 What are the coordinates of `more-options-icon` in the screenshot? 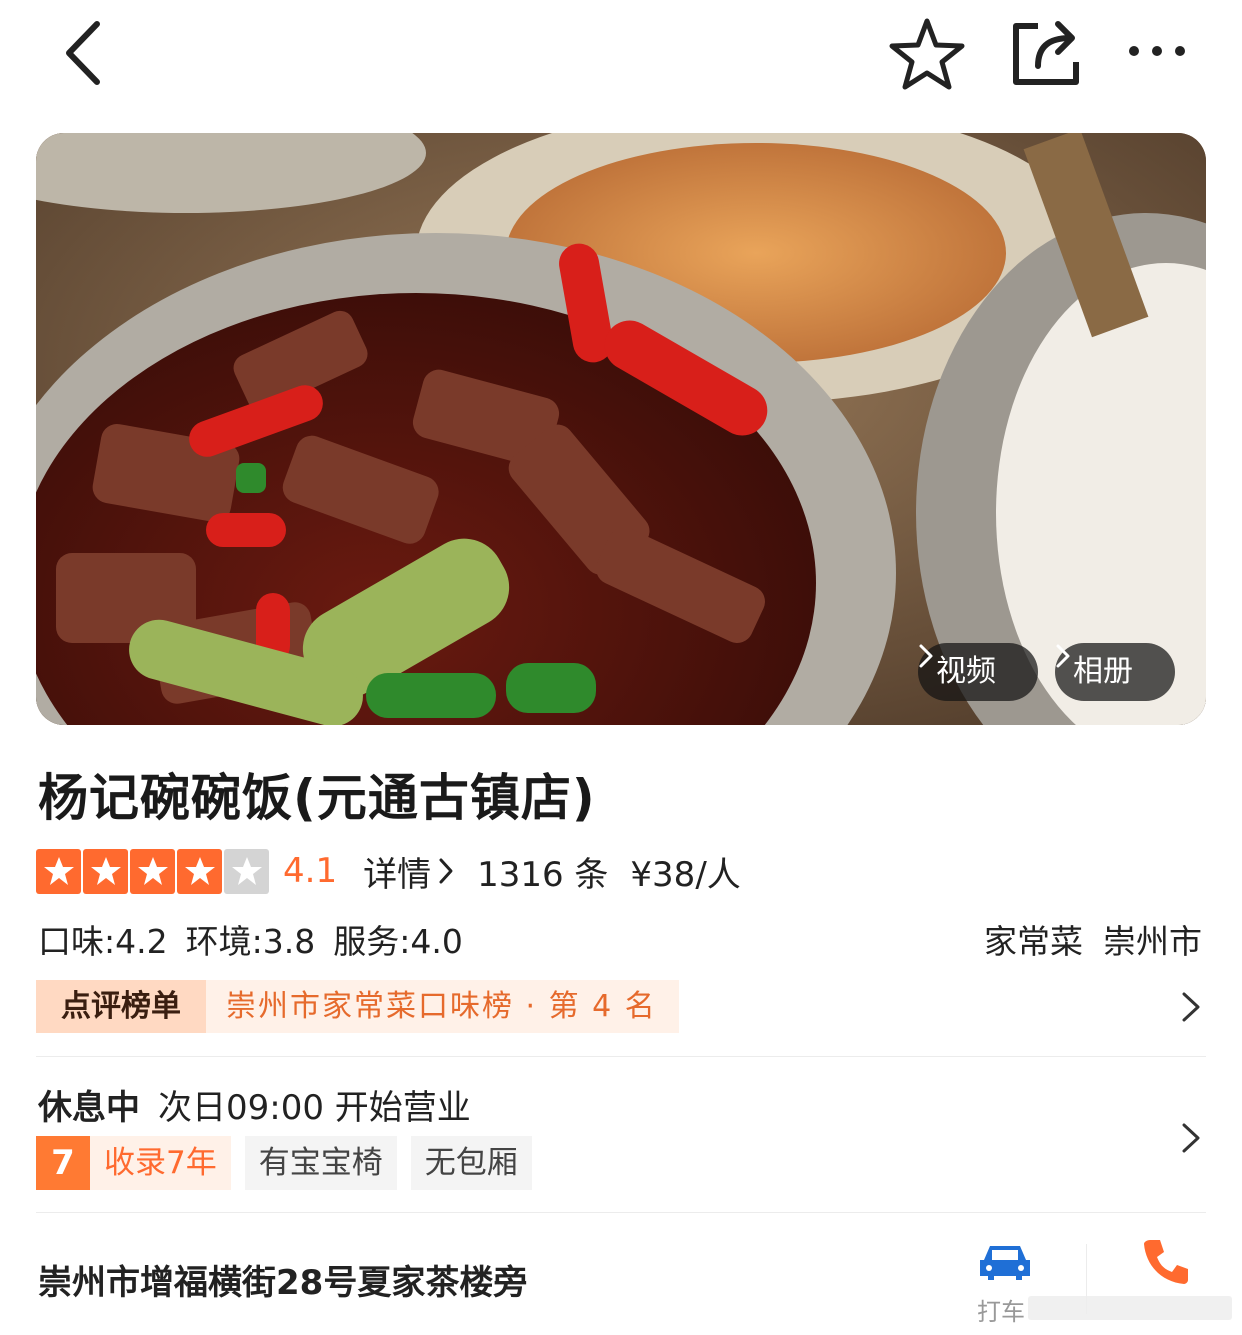 It's located at (1157, 51).